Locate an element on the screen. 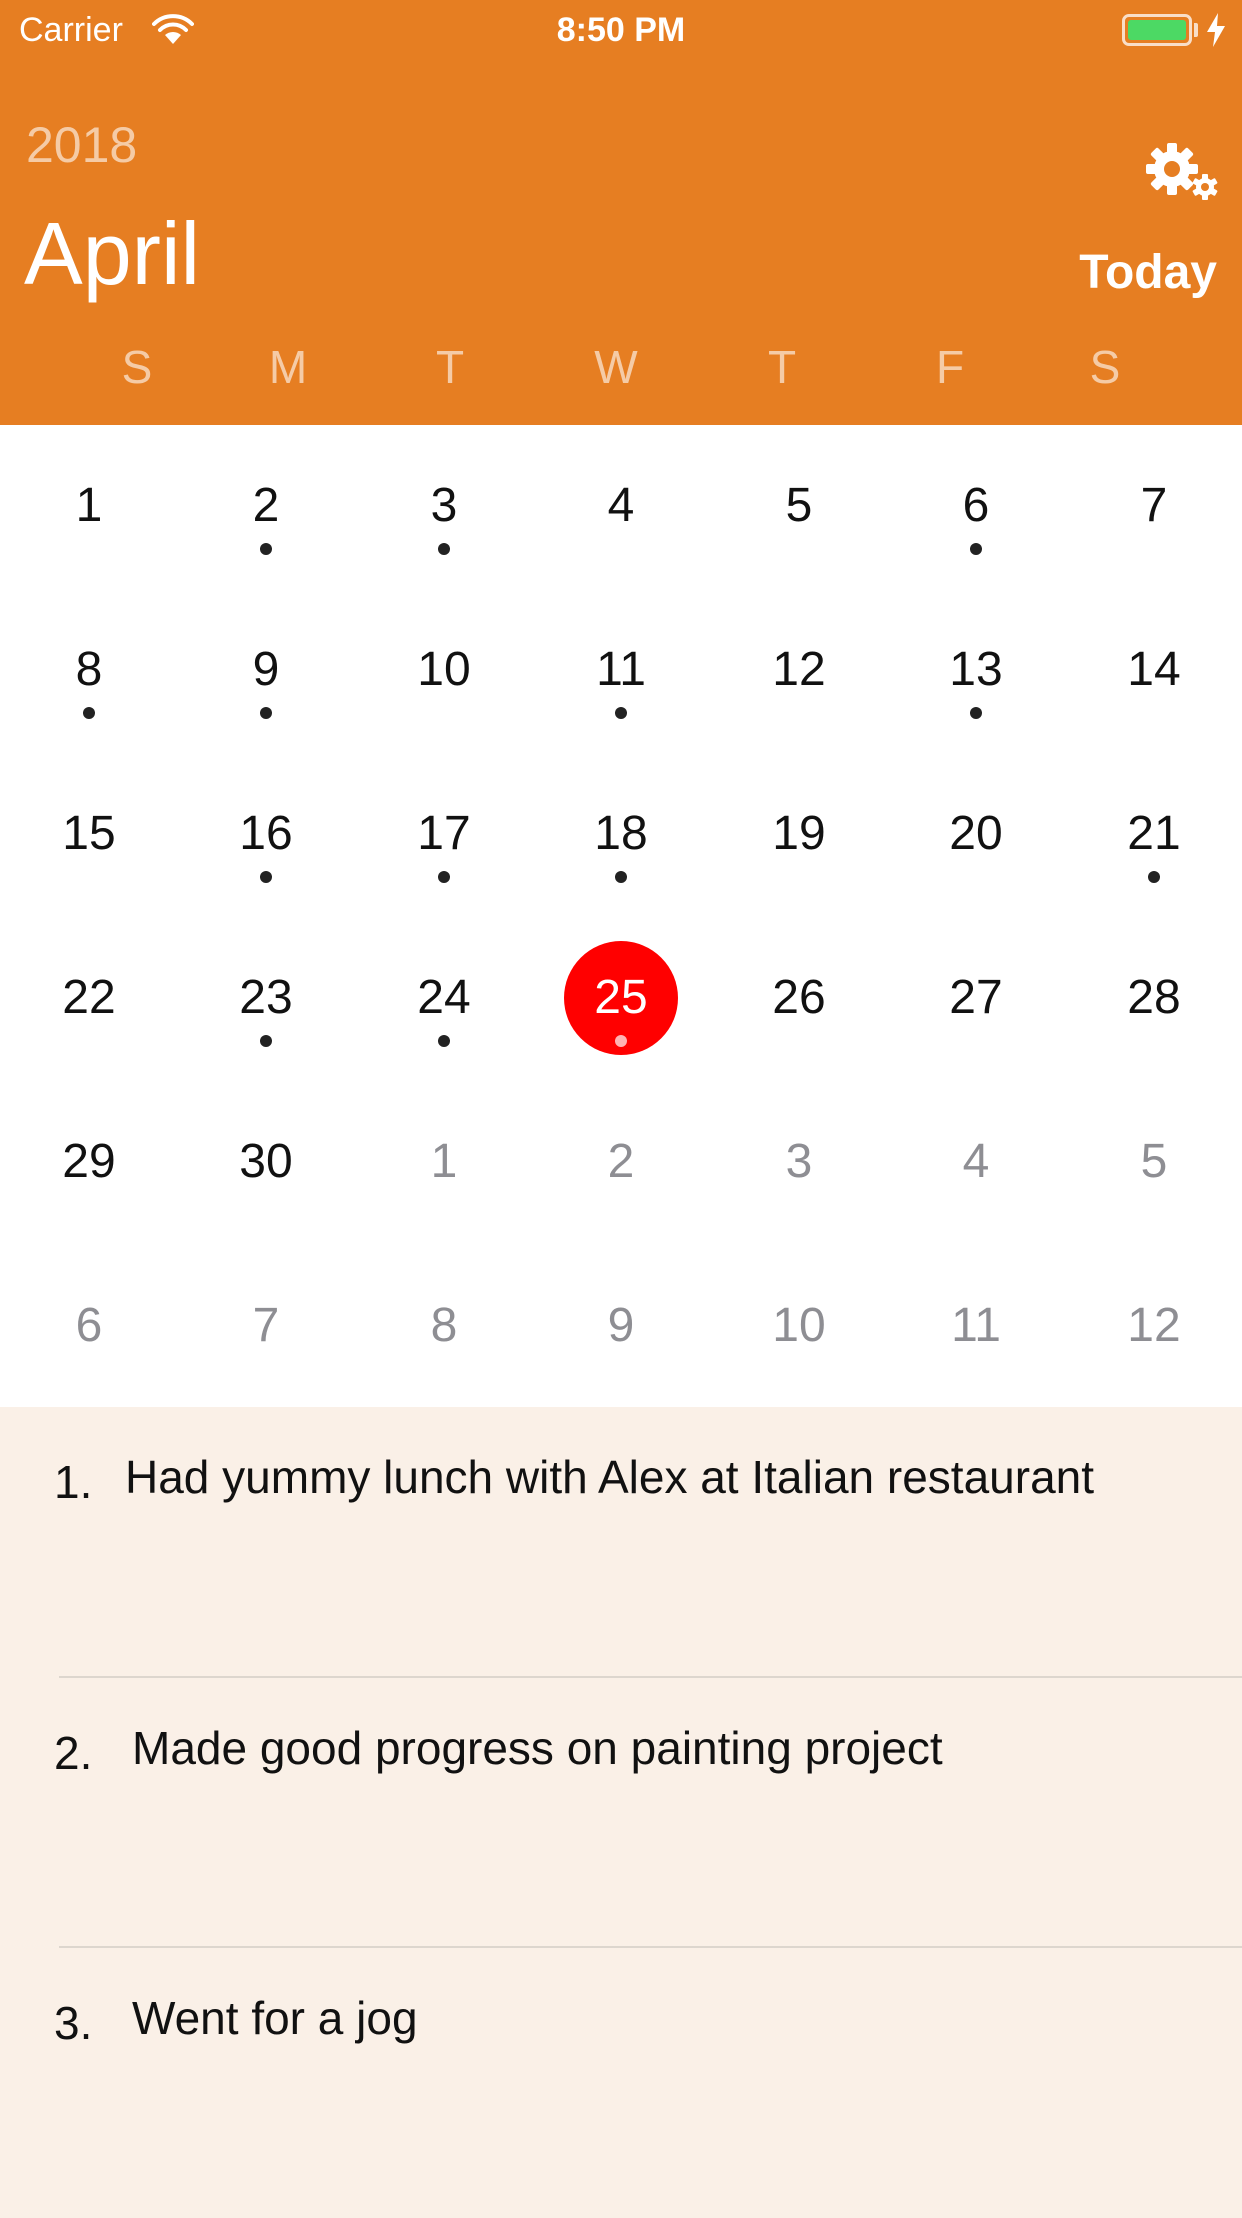 The width and height of the screenshot is (1242, 2218). calendar-day: 15 is located at coordinates (89, 835).